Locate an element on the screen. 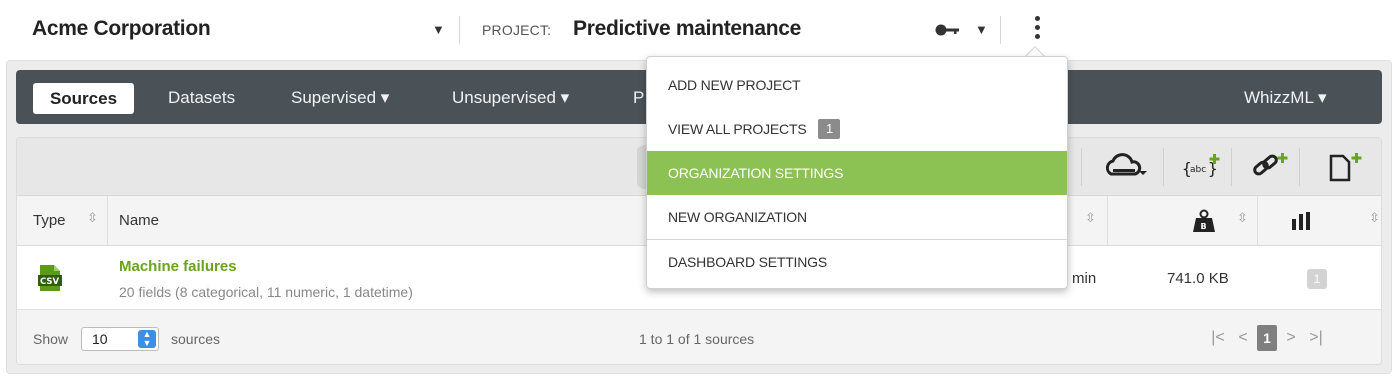  csv-file-icon: CSV is located at coordinates (50, 278).